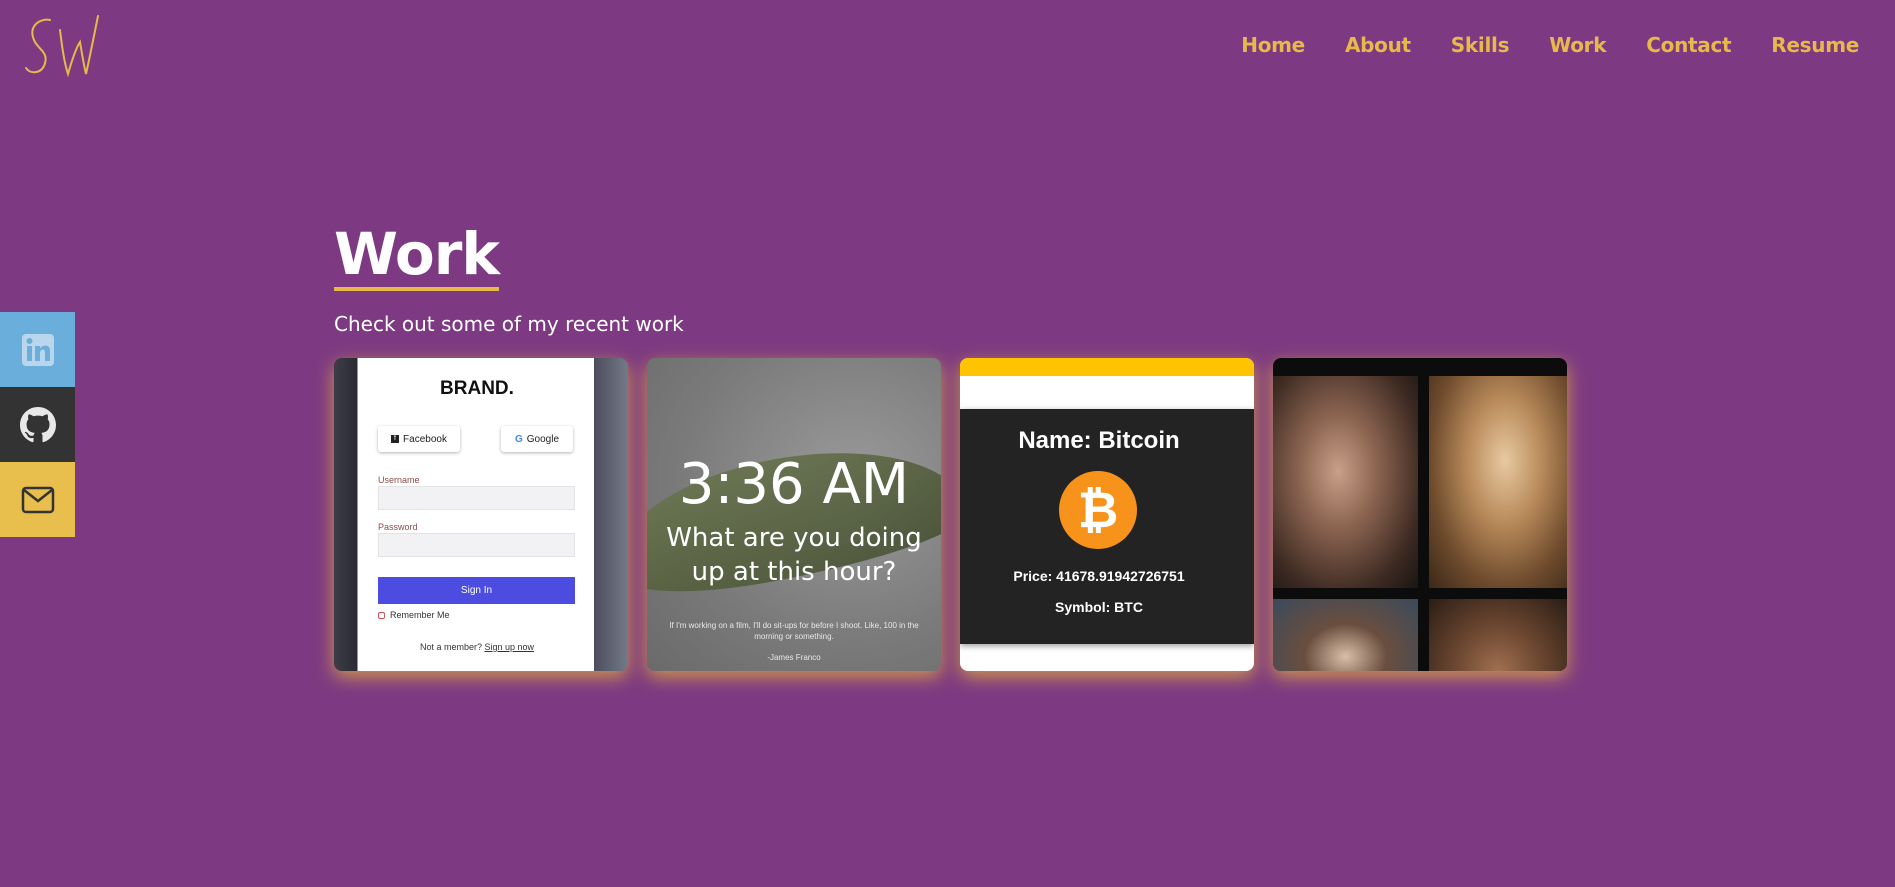 The width and height of the screenshot is (1895, 887). I want to click on nav-resume: Resume, so click(1815, 45).